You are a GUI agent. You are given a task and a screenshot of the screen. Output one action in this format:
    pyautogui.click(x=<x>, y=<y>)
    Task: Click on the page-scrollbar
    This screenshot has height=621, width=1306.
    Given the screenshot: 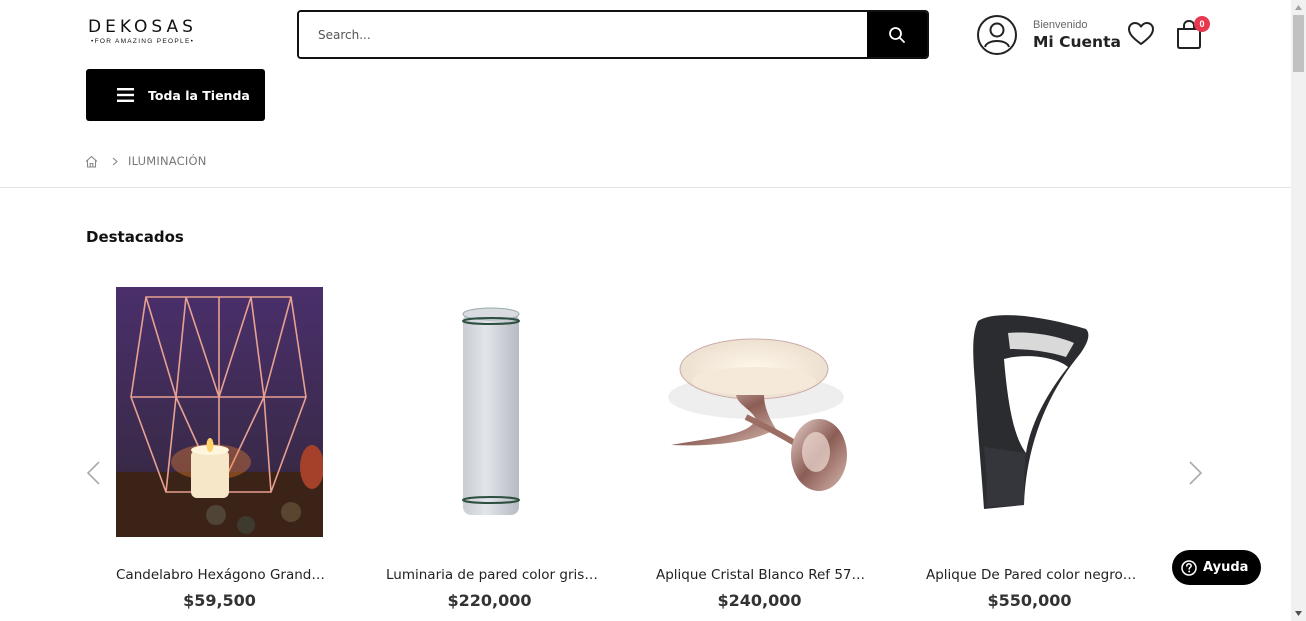 What is the action you would take?
    pyautogui.click(x=1298, y=310)
    